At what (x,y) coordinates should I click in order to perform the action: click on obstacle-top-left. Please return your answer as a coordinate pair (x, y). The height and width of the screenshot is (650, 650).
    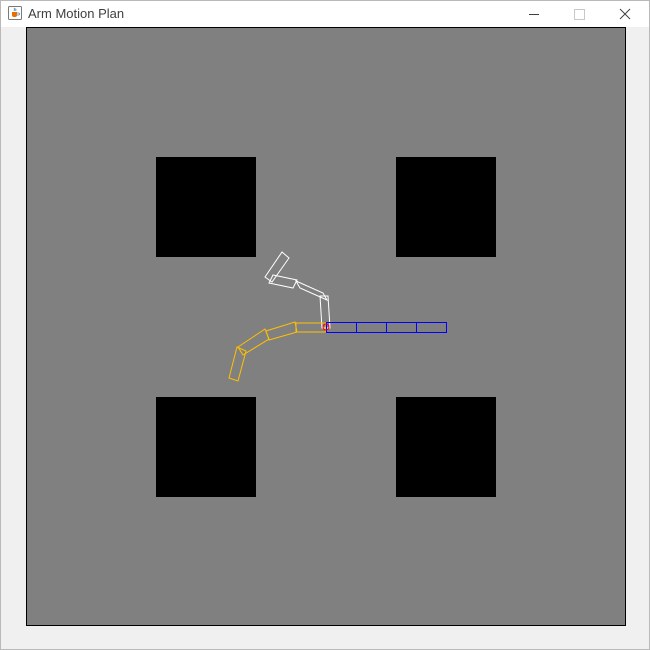
    Looking at the image, I should click on (206, 207).